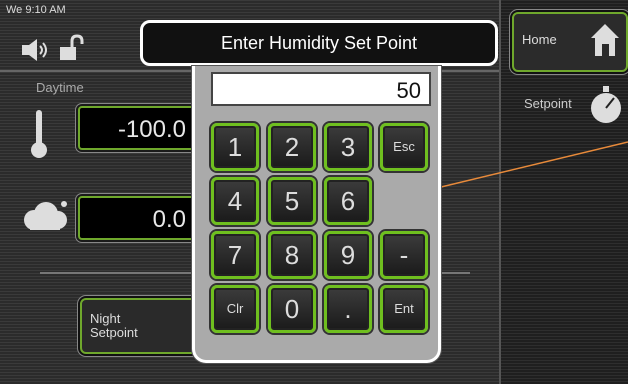  I want to click on key-5-button: 5, so click(292, 201).